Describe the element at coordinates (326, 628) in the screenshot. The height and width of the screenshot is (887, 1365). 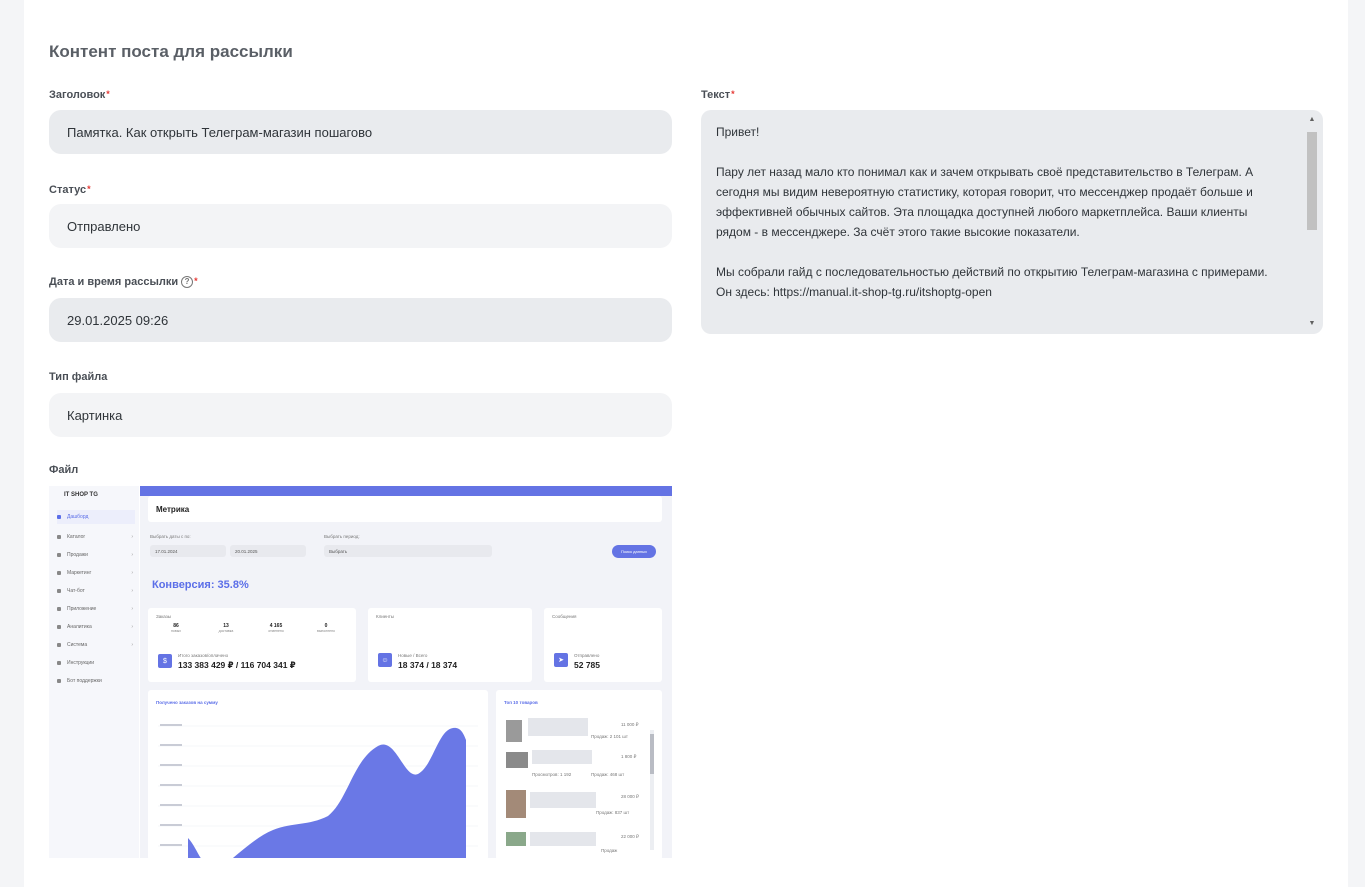
I see `preview-stat: 0 выполнено` at that location.